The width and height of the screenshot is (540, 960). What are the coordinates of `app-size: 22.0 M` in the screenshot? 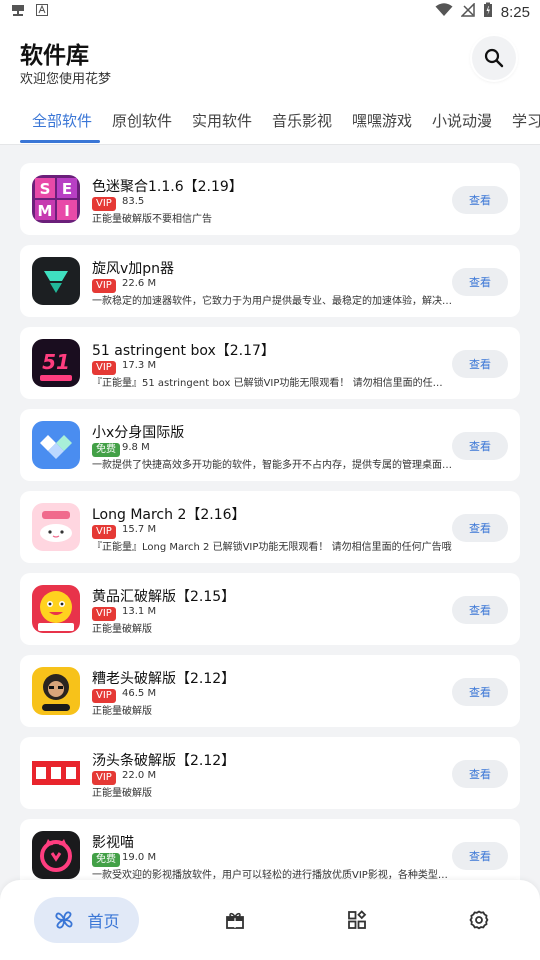 It's located at (139, 775).